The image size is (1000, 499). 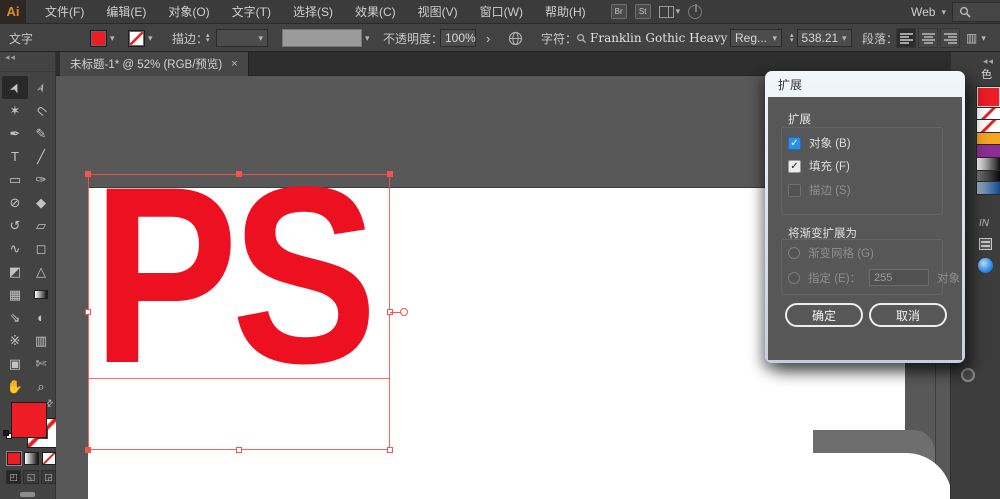 I want to click on paintbrush-tool: ✑, so click(x=41, y=179).